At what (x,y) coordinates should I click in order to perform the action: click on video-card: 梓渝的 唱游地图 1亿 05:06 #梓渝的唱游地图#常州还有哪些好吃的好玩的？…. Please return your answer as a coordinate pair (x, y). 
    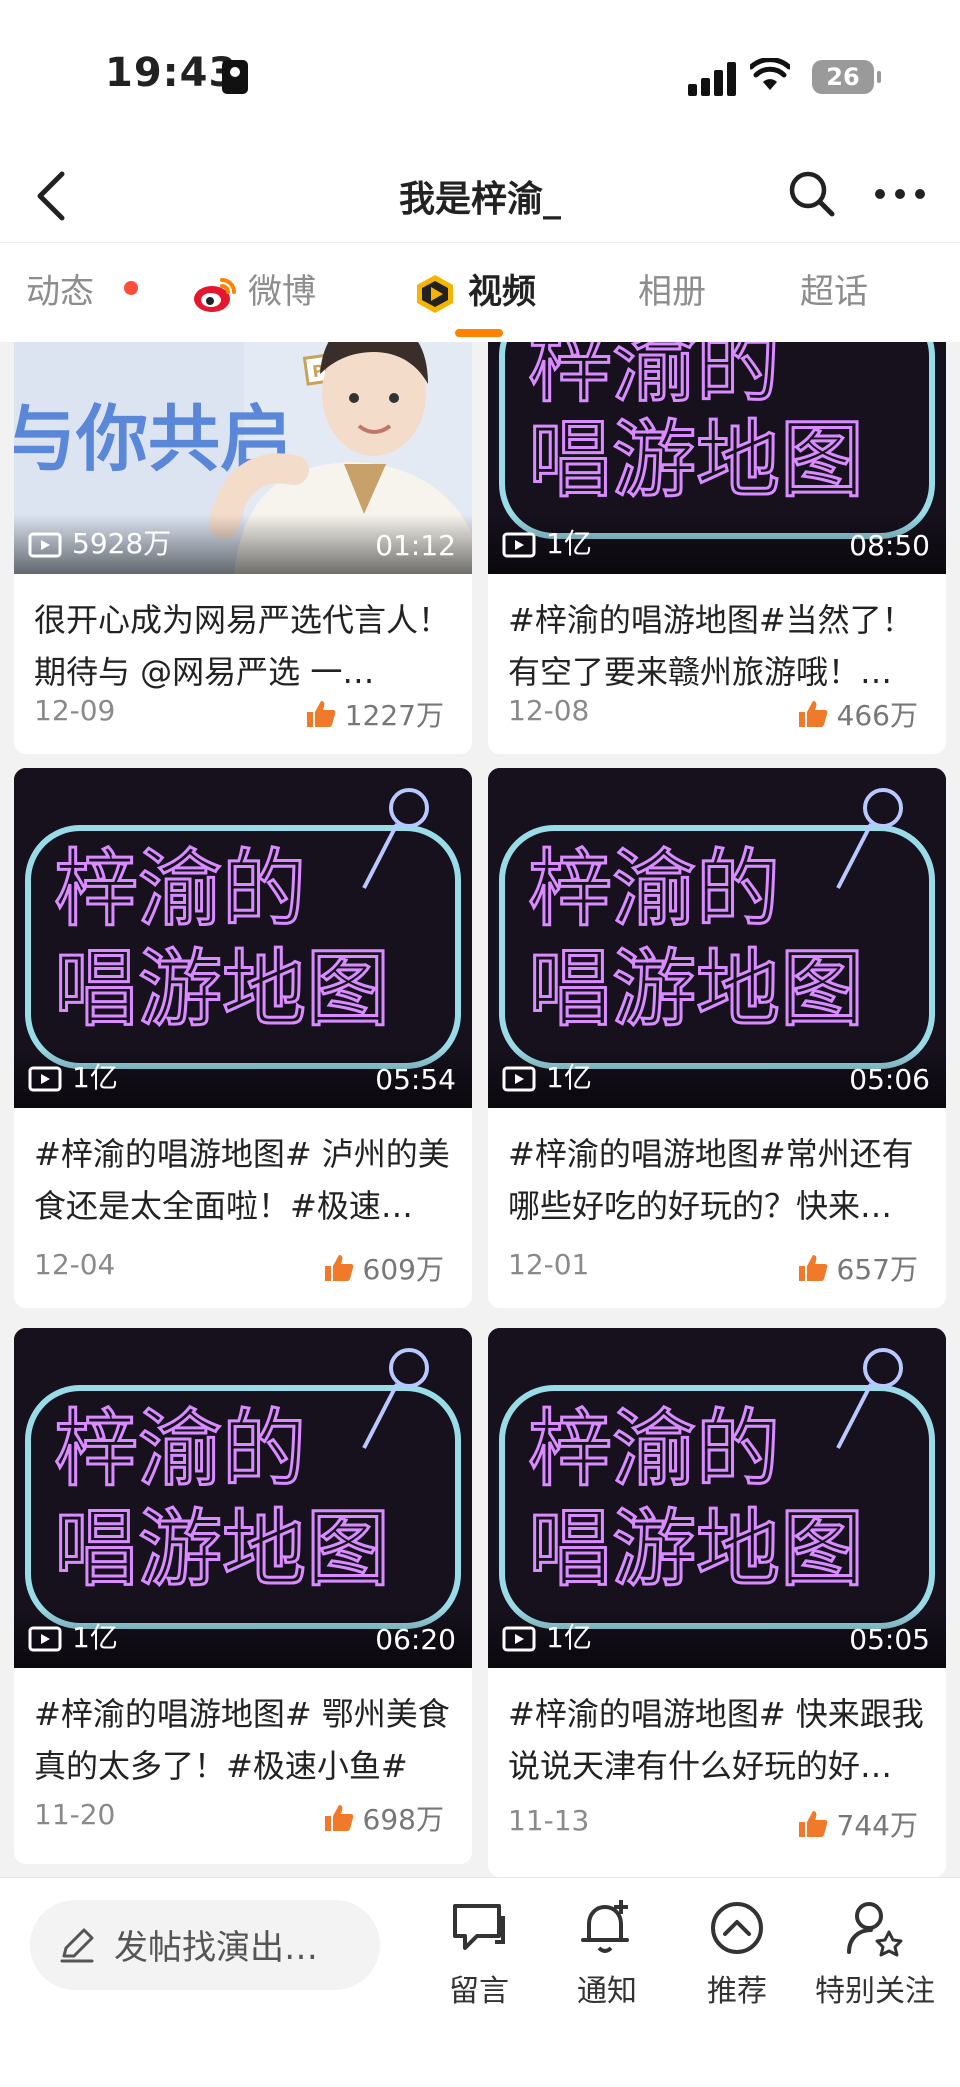
    Looking at the image, I should click on (717, 1038).